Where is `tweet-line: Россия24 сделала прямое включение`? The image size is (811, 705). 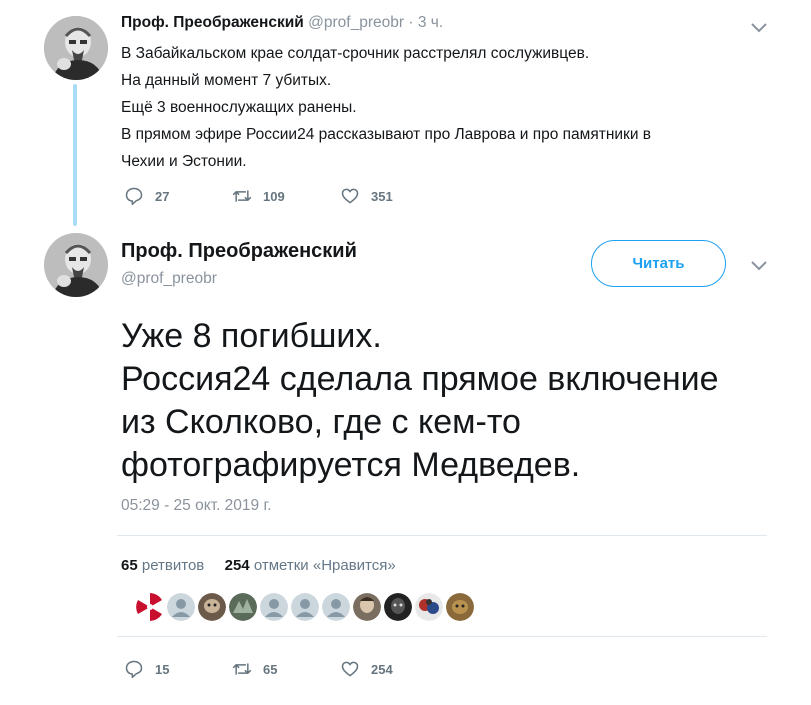
tweet-line: Россия24 сделала прямое включение is located at coordinates (420, 379).